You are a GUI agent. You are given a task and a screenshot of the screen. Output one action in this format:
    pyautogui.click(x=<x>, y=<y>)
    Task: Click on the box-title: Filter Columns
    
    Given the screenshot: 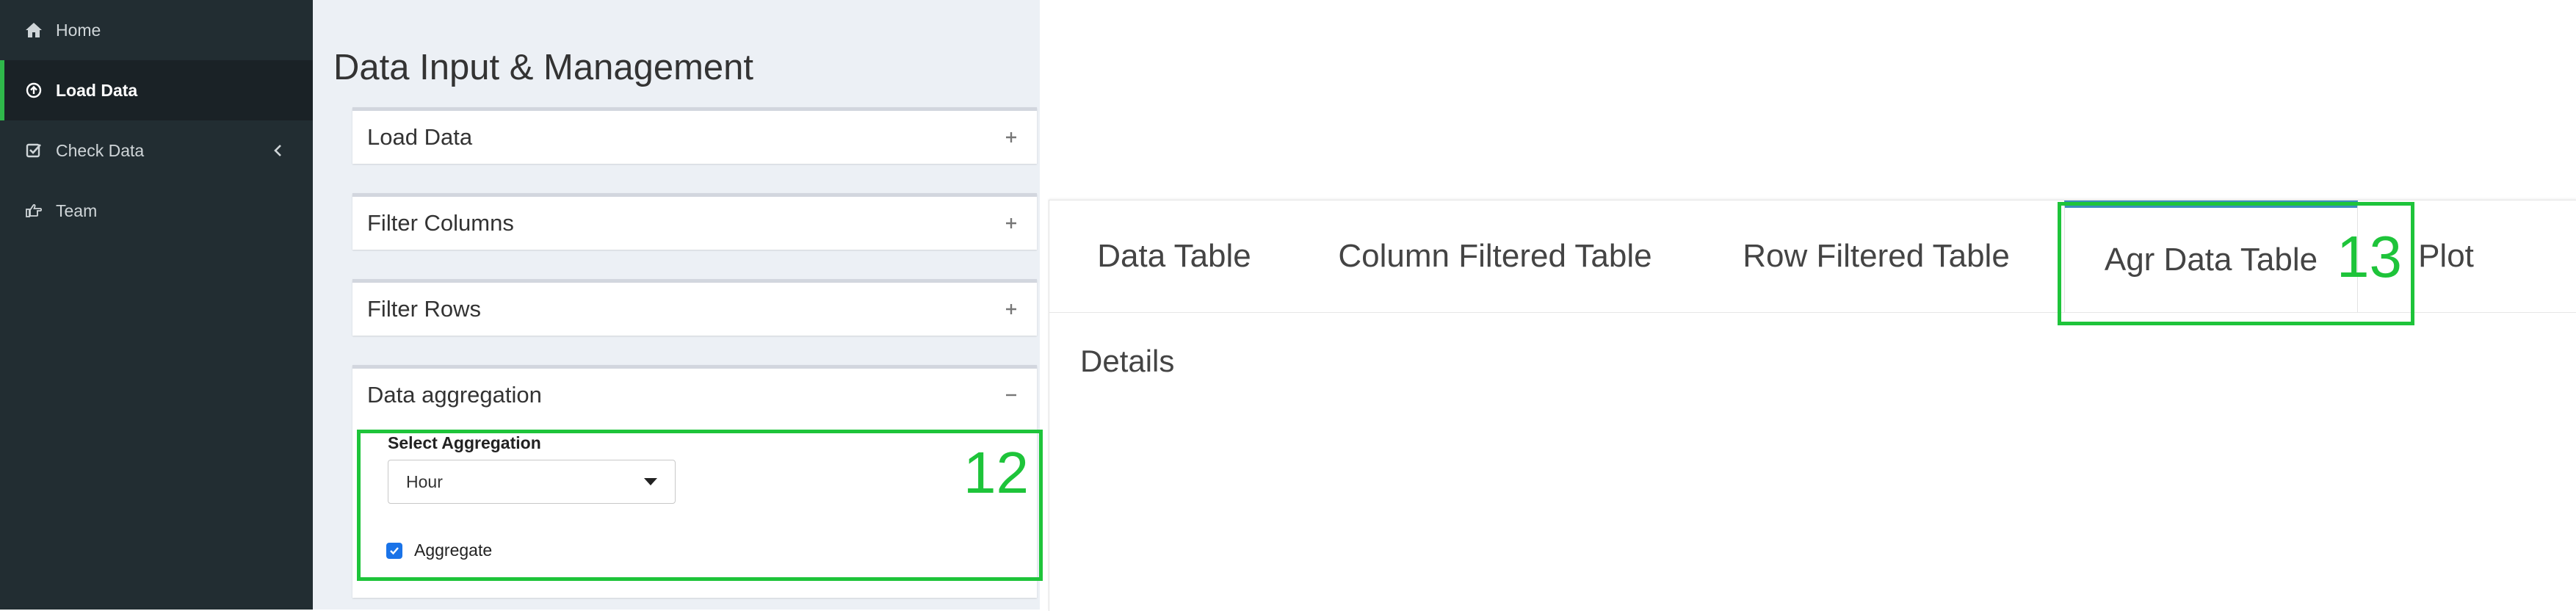 What is the action you would take?
    pyautogui.click(x=440, y=223)
    